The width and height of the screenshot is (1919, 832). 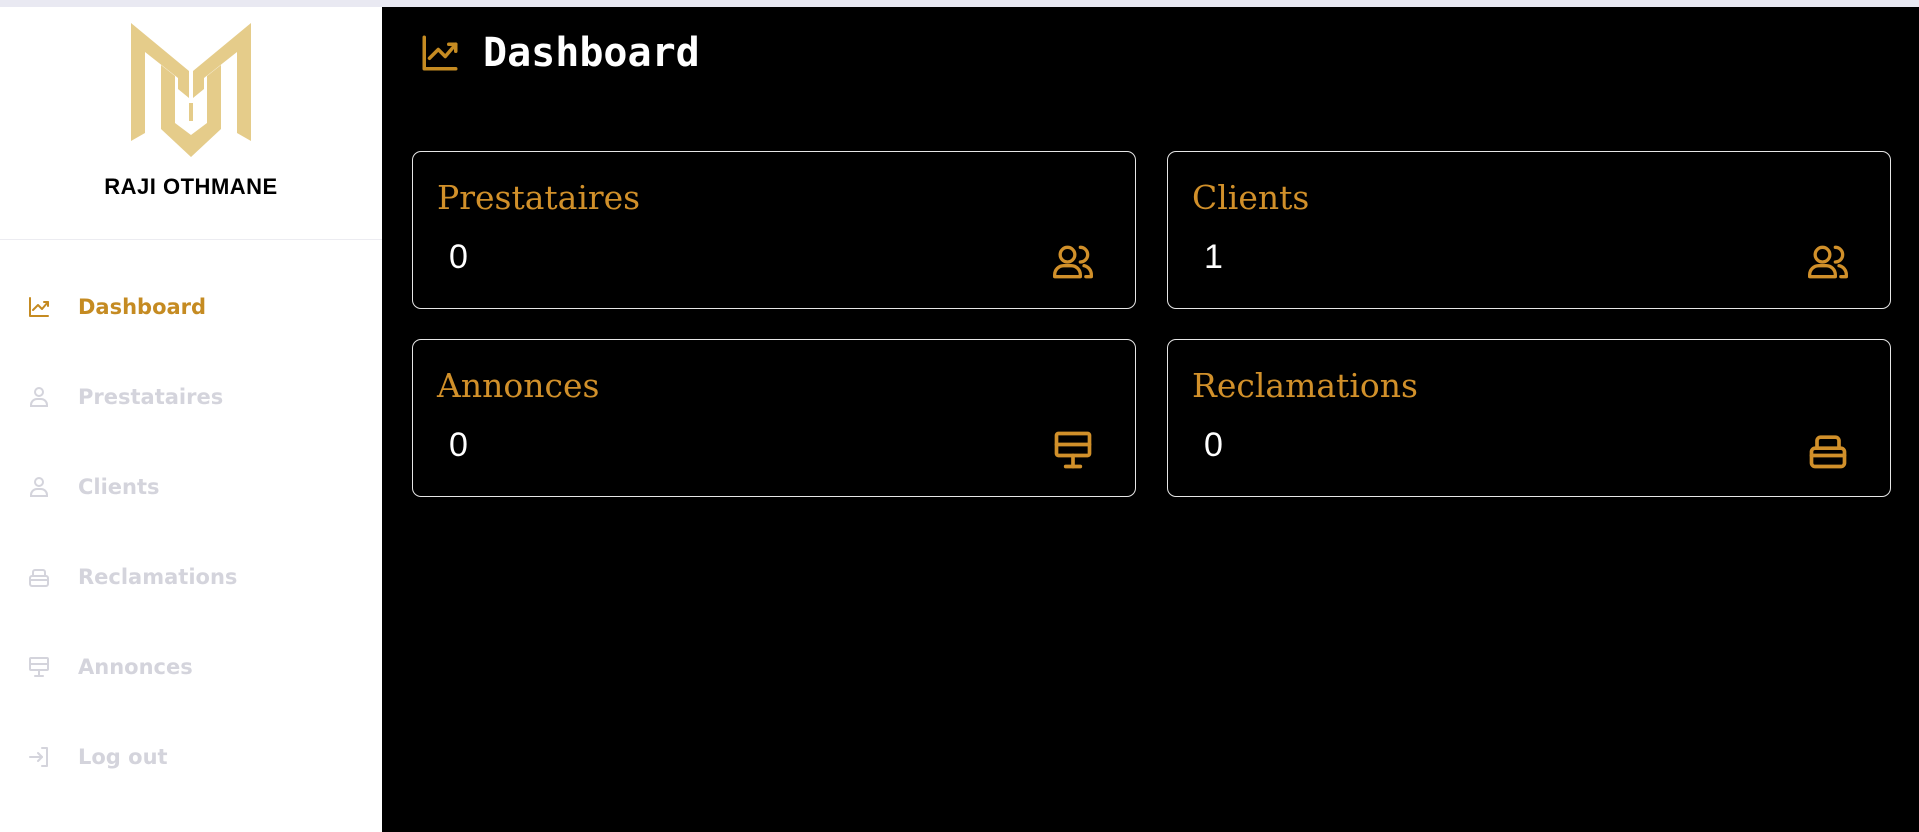 I want to click on brand-name: RAJI OTHMANE, so click(x=191, y=186).